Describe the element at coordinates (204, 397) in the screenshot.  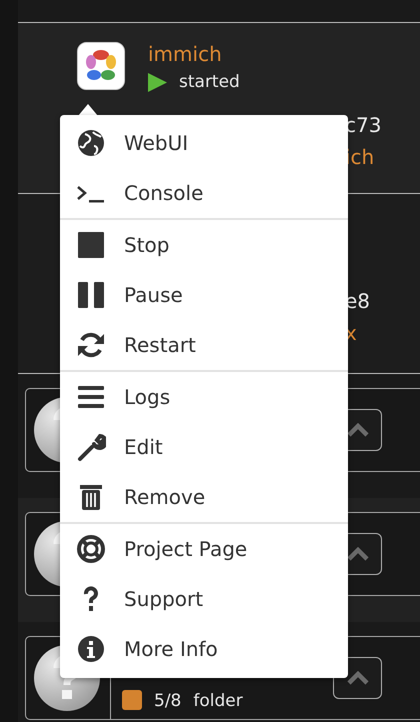
I see `menu-item: Logs` at that location.